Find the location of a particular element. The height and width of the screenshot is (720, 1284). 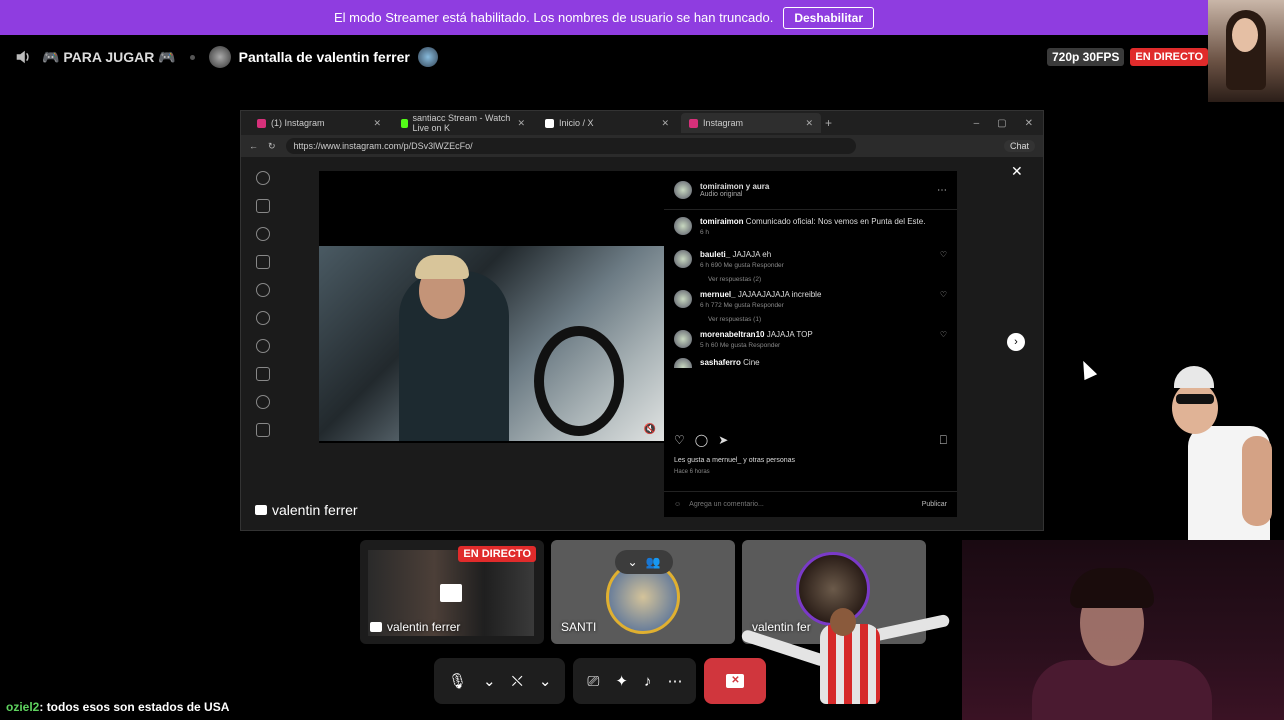

comment-user: tomiraimon is located at coordinates (722, 221).